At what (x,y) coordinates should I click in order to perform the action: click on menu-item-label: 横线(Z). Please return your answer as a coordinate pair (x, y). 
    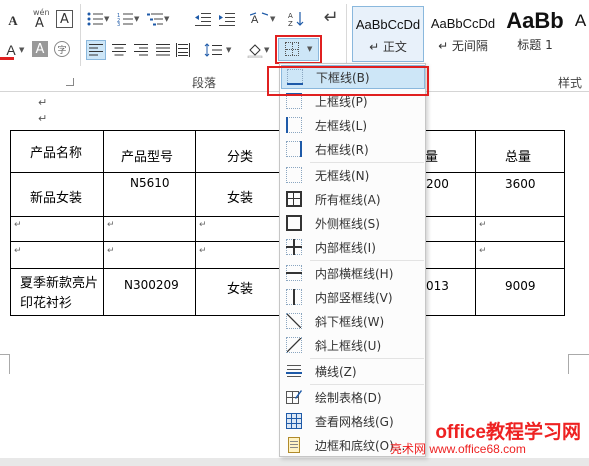
    Looking at the image, I should click on (336, 371).